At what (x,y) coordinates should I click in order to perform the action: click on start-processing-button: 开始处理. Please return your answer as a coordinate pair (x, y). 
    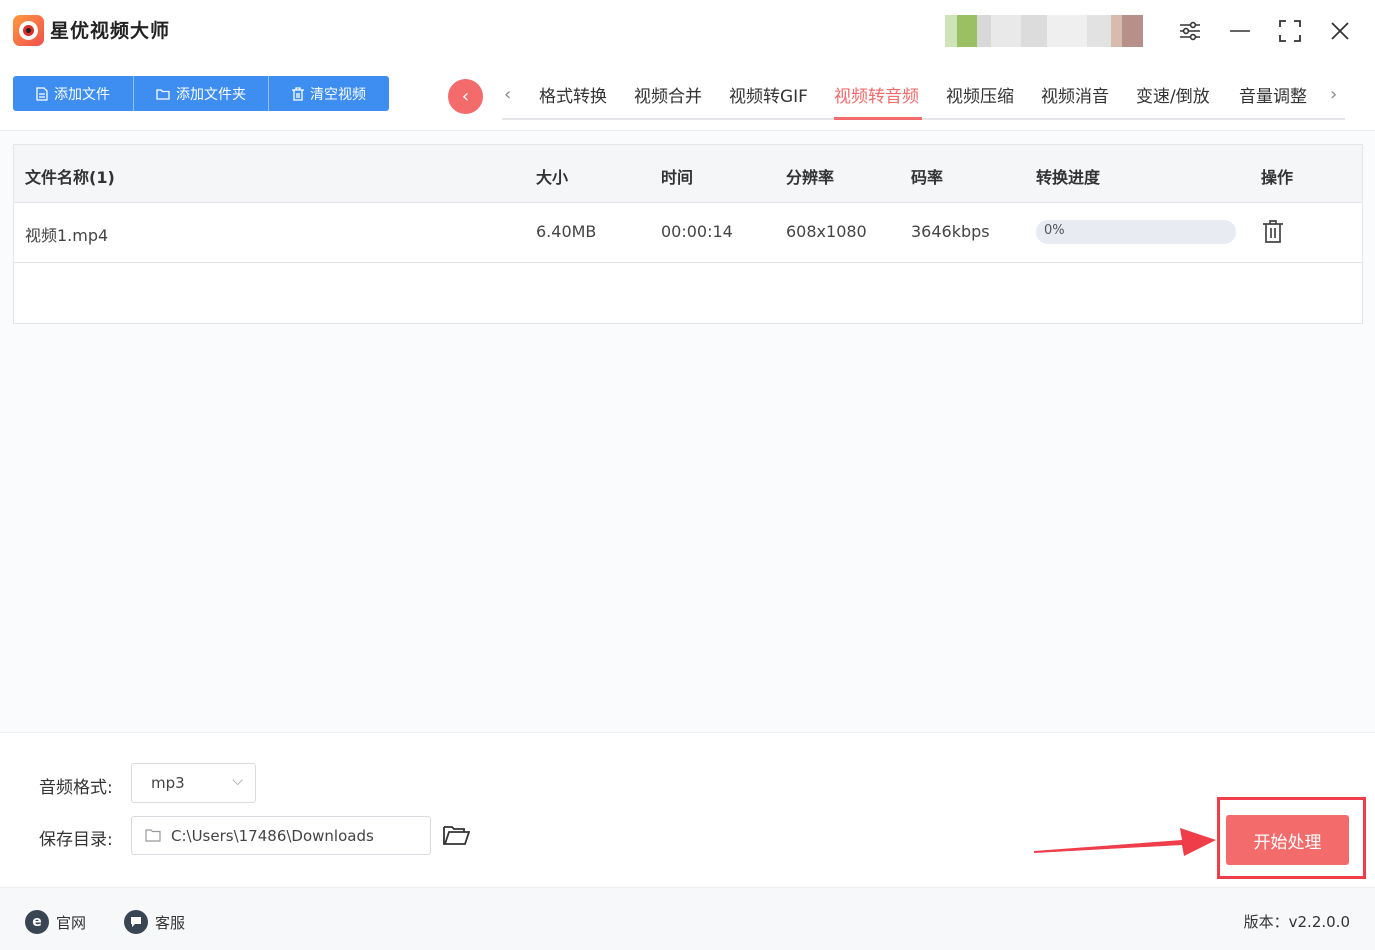
    Looking at the image, I should click on (1287, 840).